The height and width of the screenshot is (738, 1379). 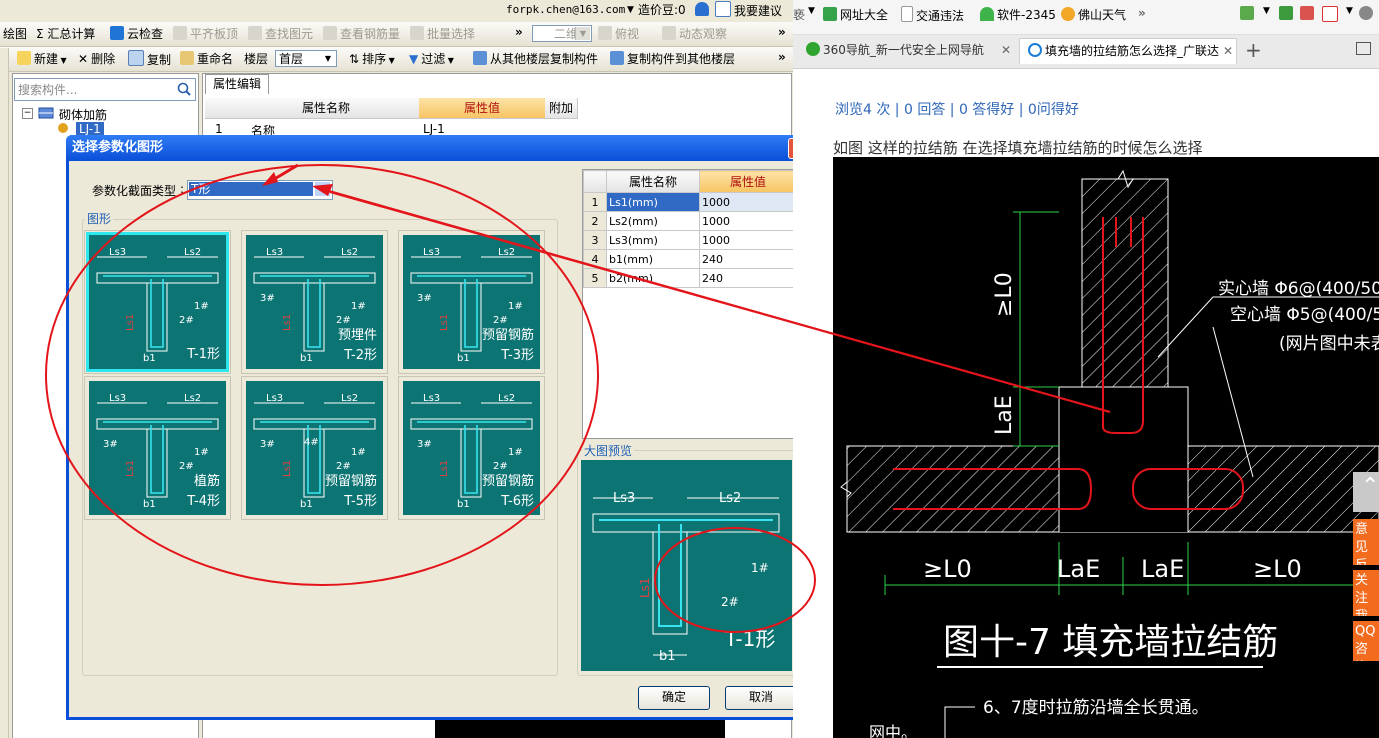 I want to click on row-value: LJ-1, so click(x=434, y=129).